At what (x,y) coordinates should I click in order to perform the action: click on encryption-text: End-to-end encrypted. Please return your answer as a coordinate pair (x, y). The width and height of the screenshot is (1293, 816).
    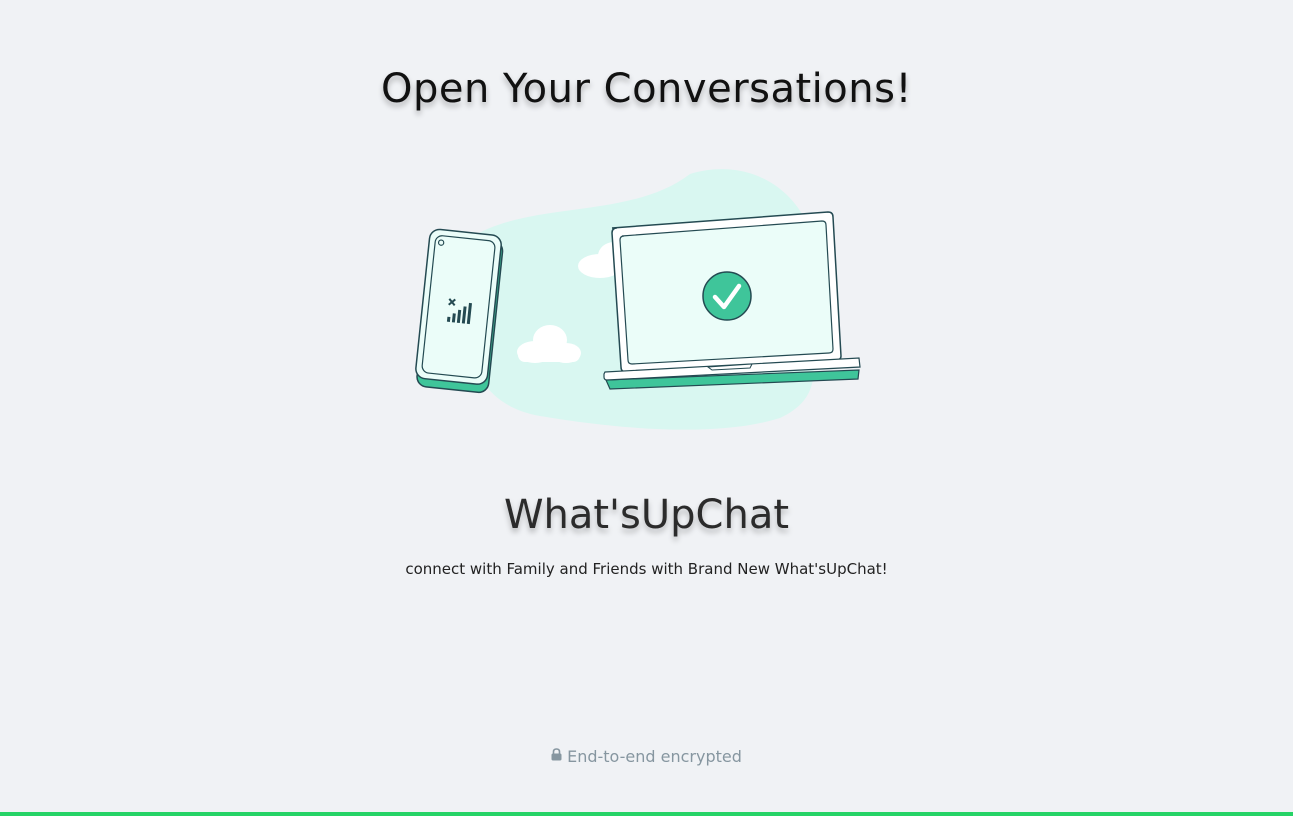
    Looking at the image, I should click on (654, 756).